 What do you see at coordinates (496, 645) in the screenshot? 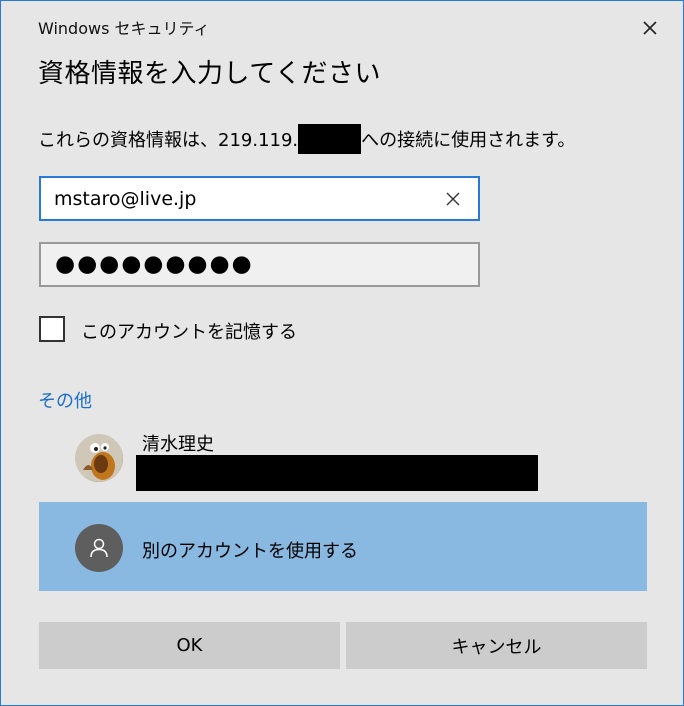
I see `cancel-button: キャンセル` at bounding box center [496, 645].